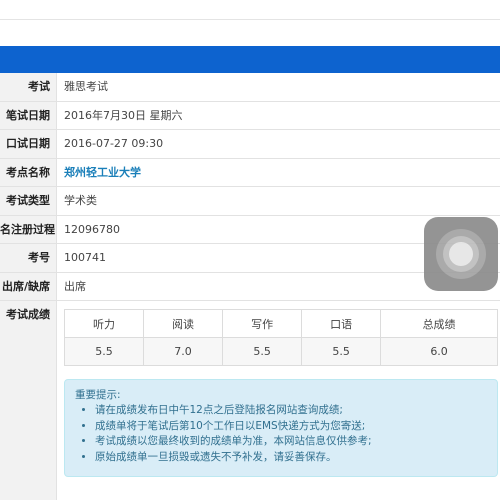  I want to click on notice-item: 考试成绩以您最终收到的成绩单为准，本网站信息仅供参考;, so click(291, 442).